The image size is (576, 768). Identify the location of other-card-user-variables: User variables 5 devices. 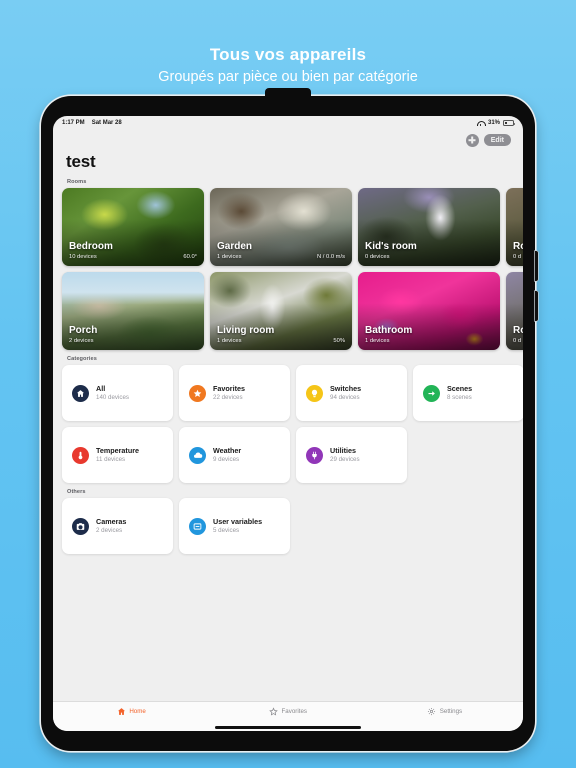
(234, 526).